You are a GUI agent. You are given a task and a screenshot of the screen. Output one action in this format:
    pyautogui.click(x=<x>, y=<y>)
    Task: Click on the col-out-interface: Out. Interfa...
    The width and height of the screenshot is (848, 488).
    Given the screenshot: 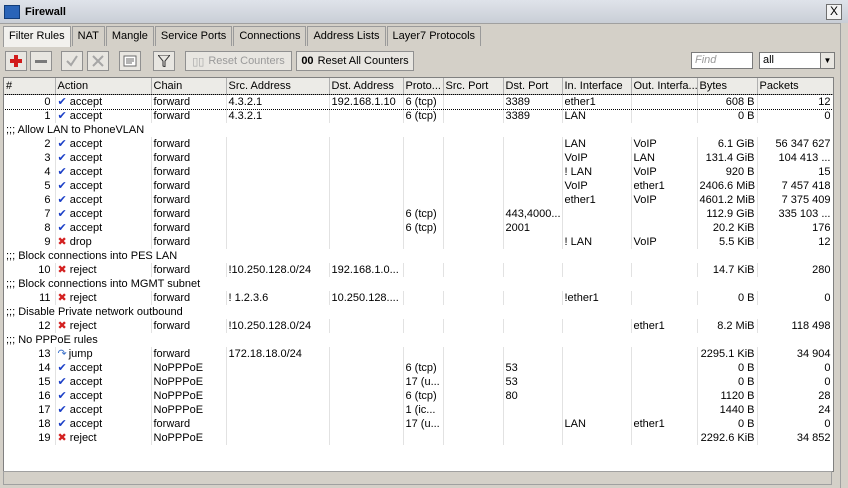 What is the action you would take?
    pyautogui.click(x=664, y=86)
    